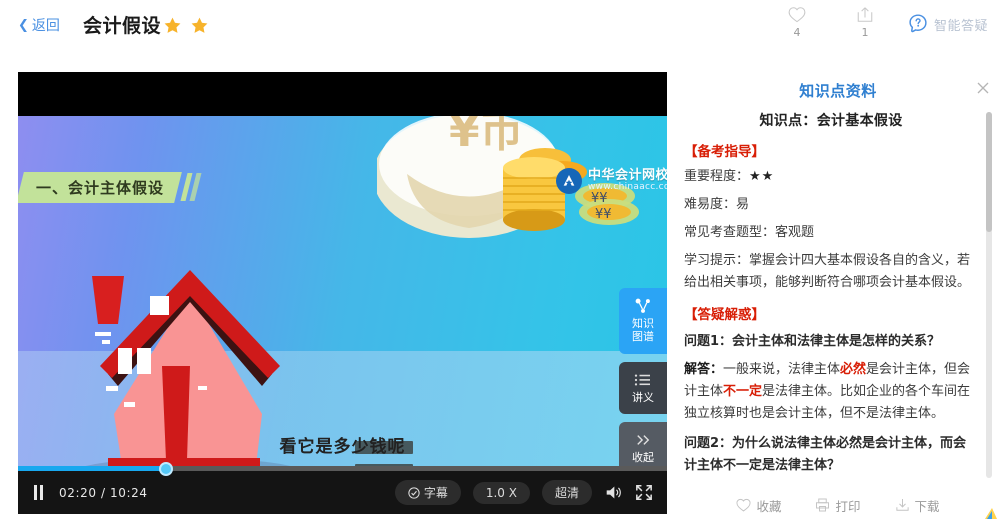 Image resolution: width=1000 pixels, height=523 pixels. Describe the element at coordinates (848, 506) in the screenshot. I see `print-label: 打印` at that location.